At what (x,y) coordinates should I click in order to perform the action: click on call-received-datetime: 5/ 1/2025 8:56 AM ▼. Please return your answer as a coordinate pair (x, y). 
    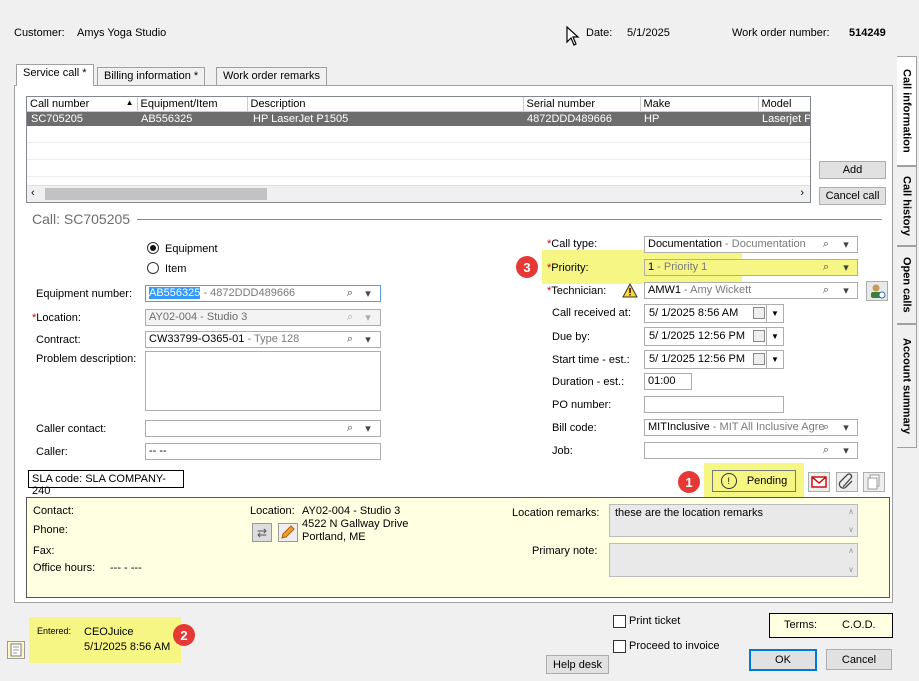
    Looking at the image, I should click on (714, 313).